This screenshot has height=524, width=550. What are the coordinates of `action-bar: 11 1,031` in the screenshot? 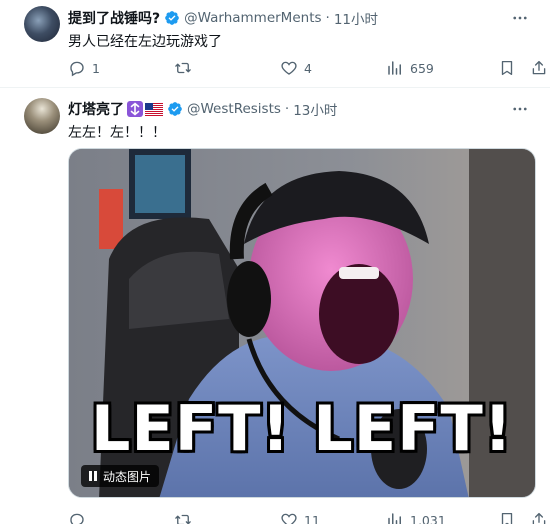 It's located at (305, 517).